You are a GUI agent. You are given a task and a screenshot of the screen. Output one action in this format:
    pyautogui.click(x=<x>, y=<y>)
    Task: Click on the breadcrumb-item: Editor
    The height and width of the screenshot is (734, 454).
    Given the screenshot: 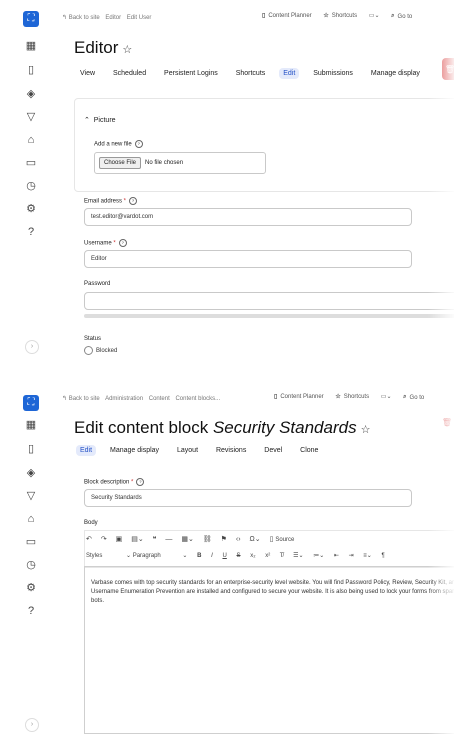 What is the action you would take?
    pyautogui.click(x=113, y=18)
    